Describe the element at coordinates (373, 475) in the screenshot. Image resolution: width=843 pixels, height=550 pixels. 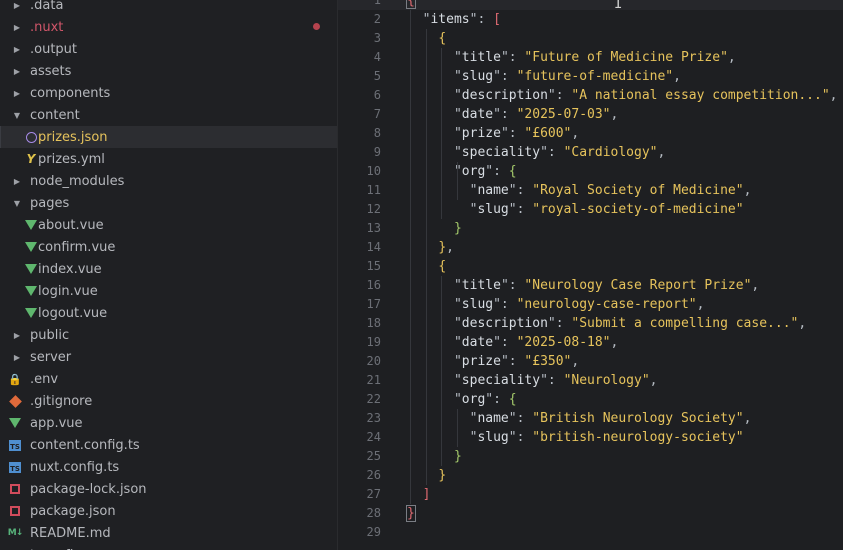
I see `line-number: 26` at that location.